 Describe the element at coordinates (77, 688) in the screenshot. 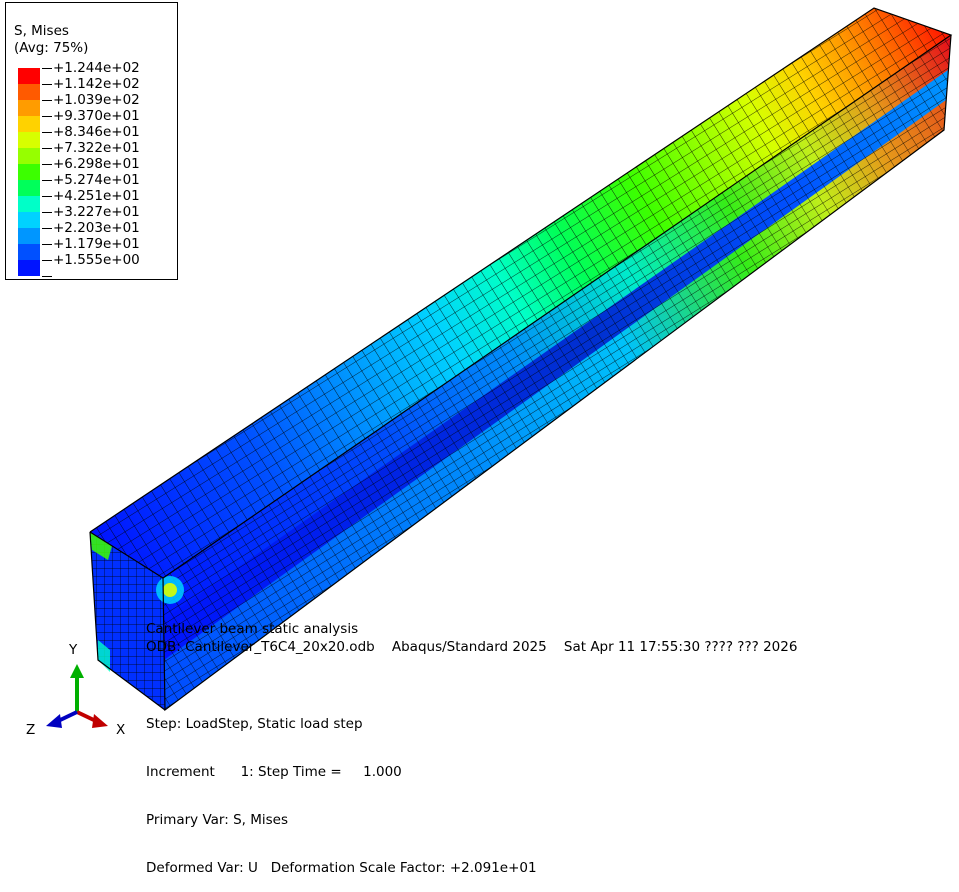

I see `y-axis-arrow` at that location.